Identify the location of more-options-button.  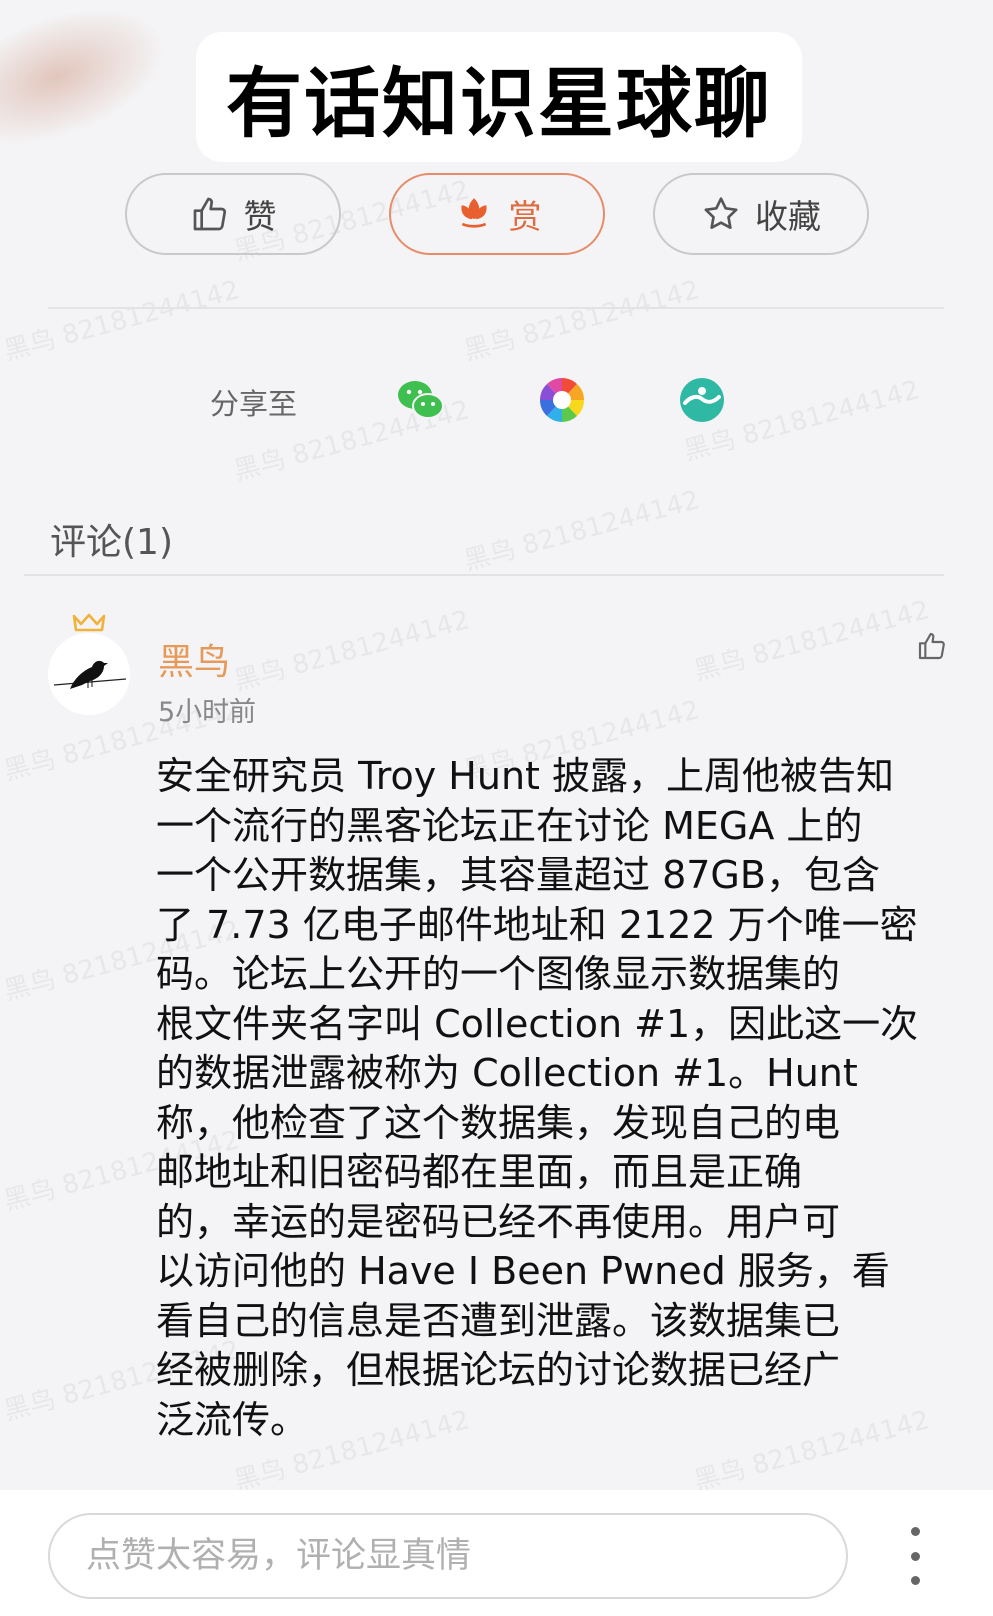
(915, 1556).